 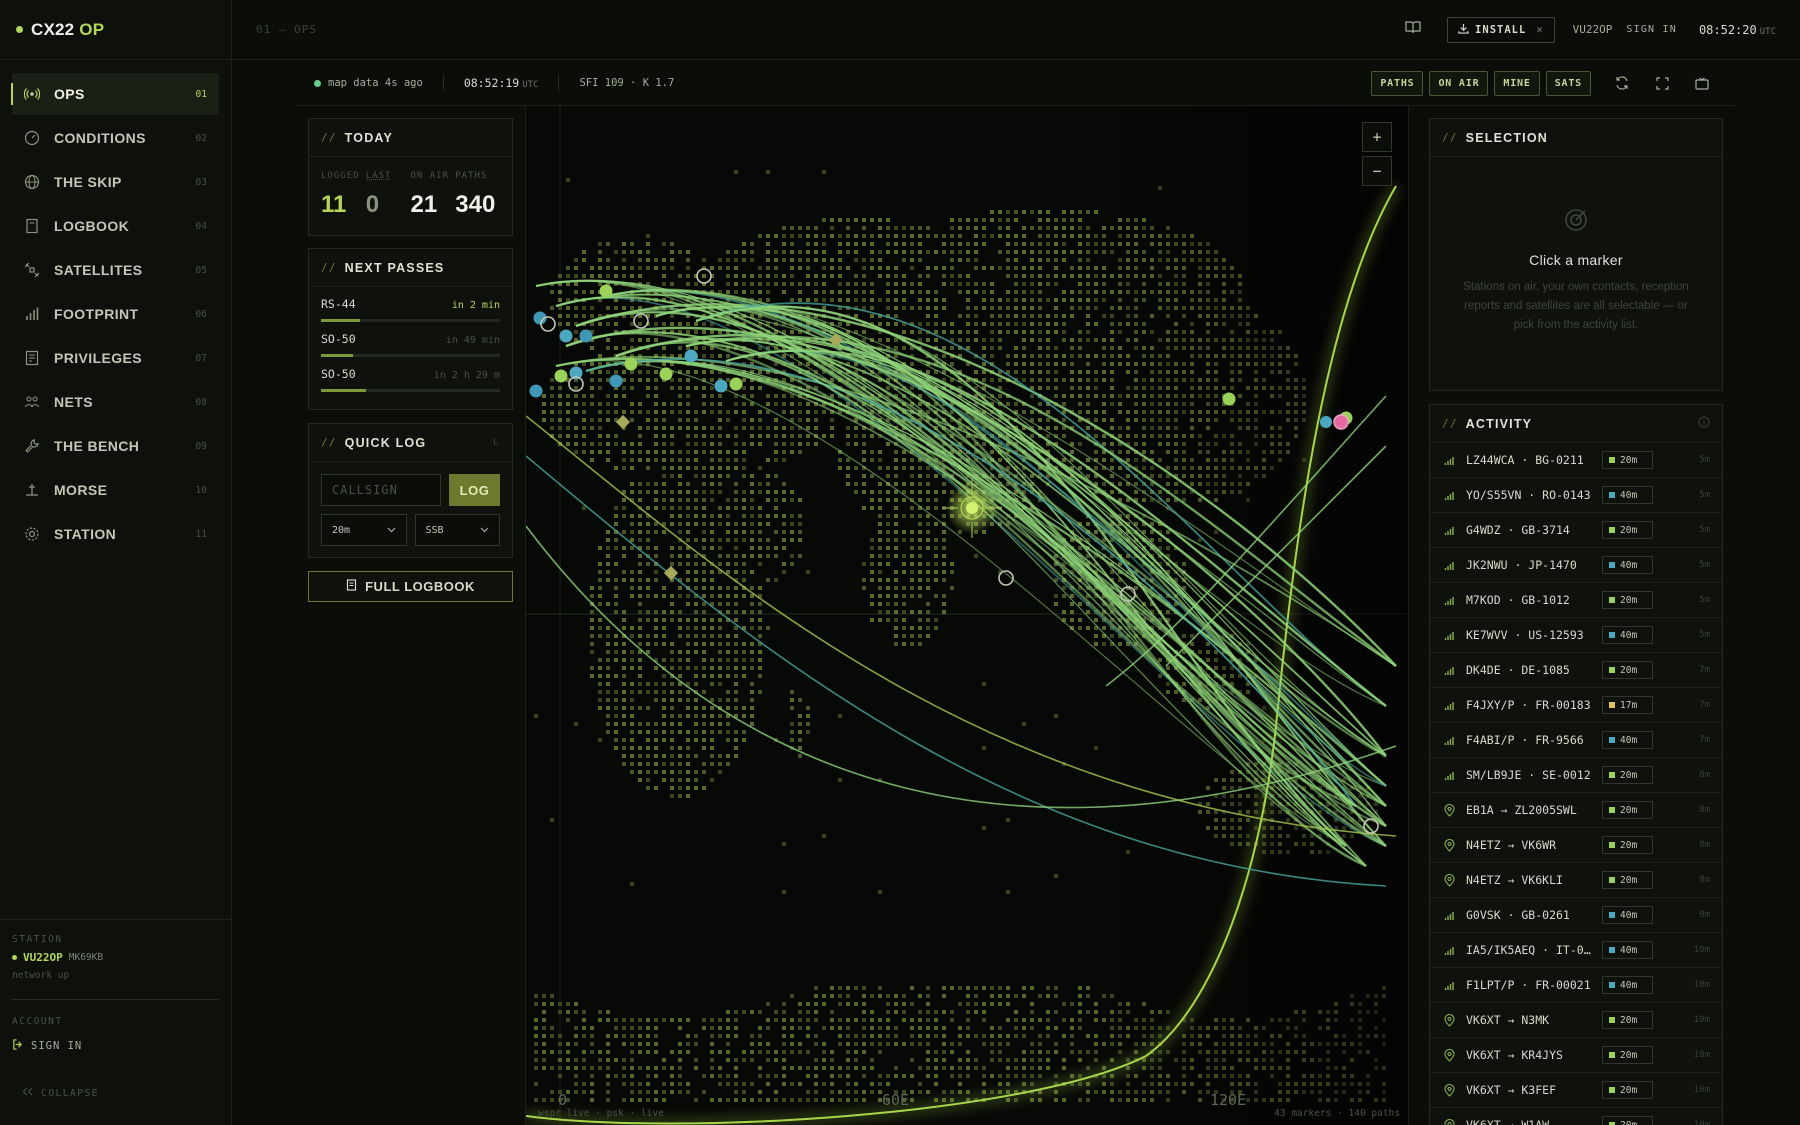 What do you see at coordinates (115, 94) in the screenshot?
I see `nav-item-ops: OPS 01` at bounding box center [115, 94].